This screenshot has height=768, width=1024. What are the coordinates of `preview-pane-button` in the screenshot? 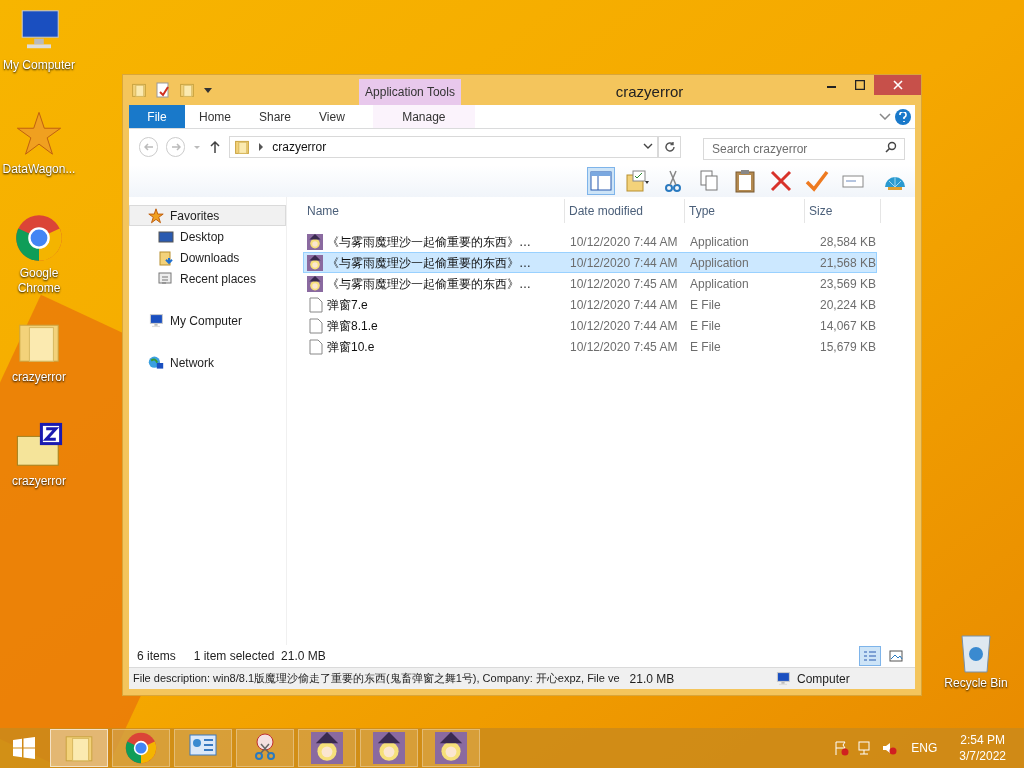 It's located at (601, 181).